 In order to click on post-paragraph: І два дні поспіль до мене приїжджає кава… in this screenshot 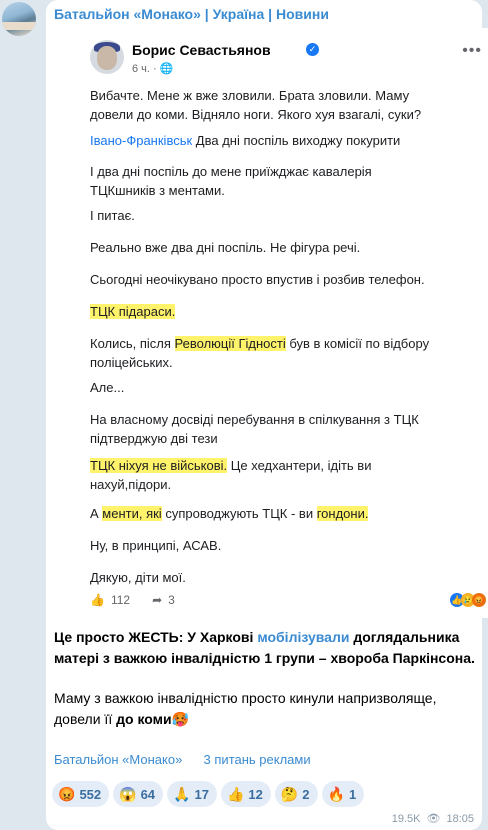, I will do `click(231, 181)`.